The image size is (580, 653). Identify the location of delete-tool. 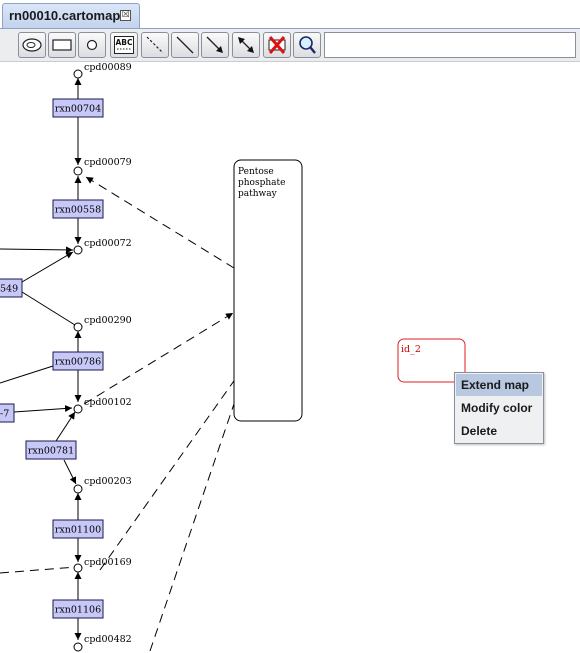
(277, 45).